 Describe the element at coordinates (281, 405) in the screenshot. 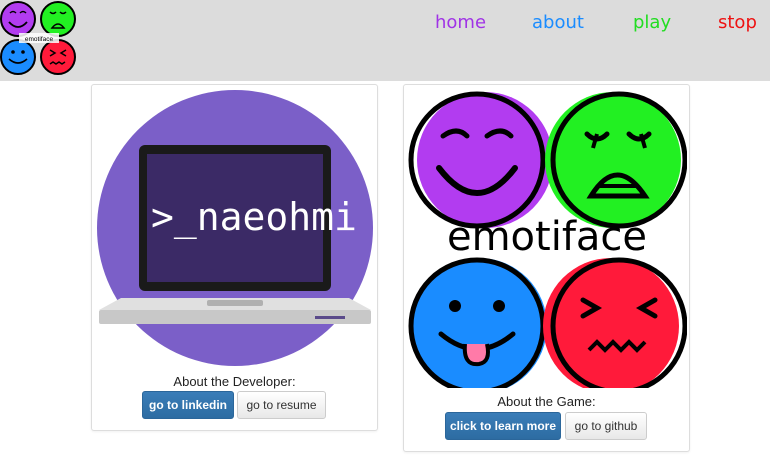

I see `resume-button: go to resume` at that location.